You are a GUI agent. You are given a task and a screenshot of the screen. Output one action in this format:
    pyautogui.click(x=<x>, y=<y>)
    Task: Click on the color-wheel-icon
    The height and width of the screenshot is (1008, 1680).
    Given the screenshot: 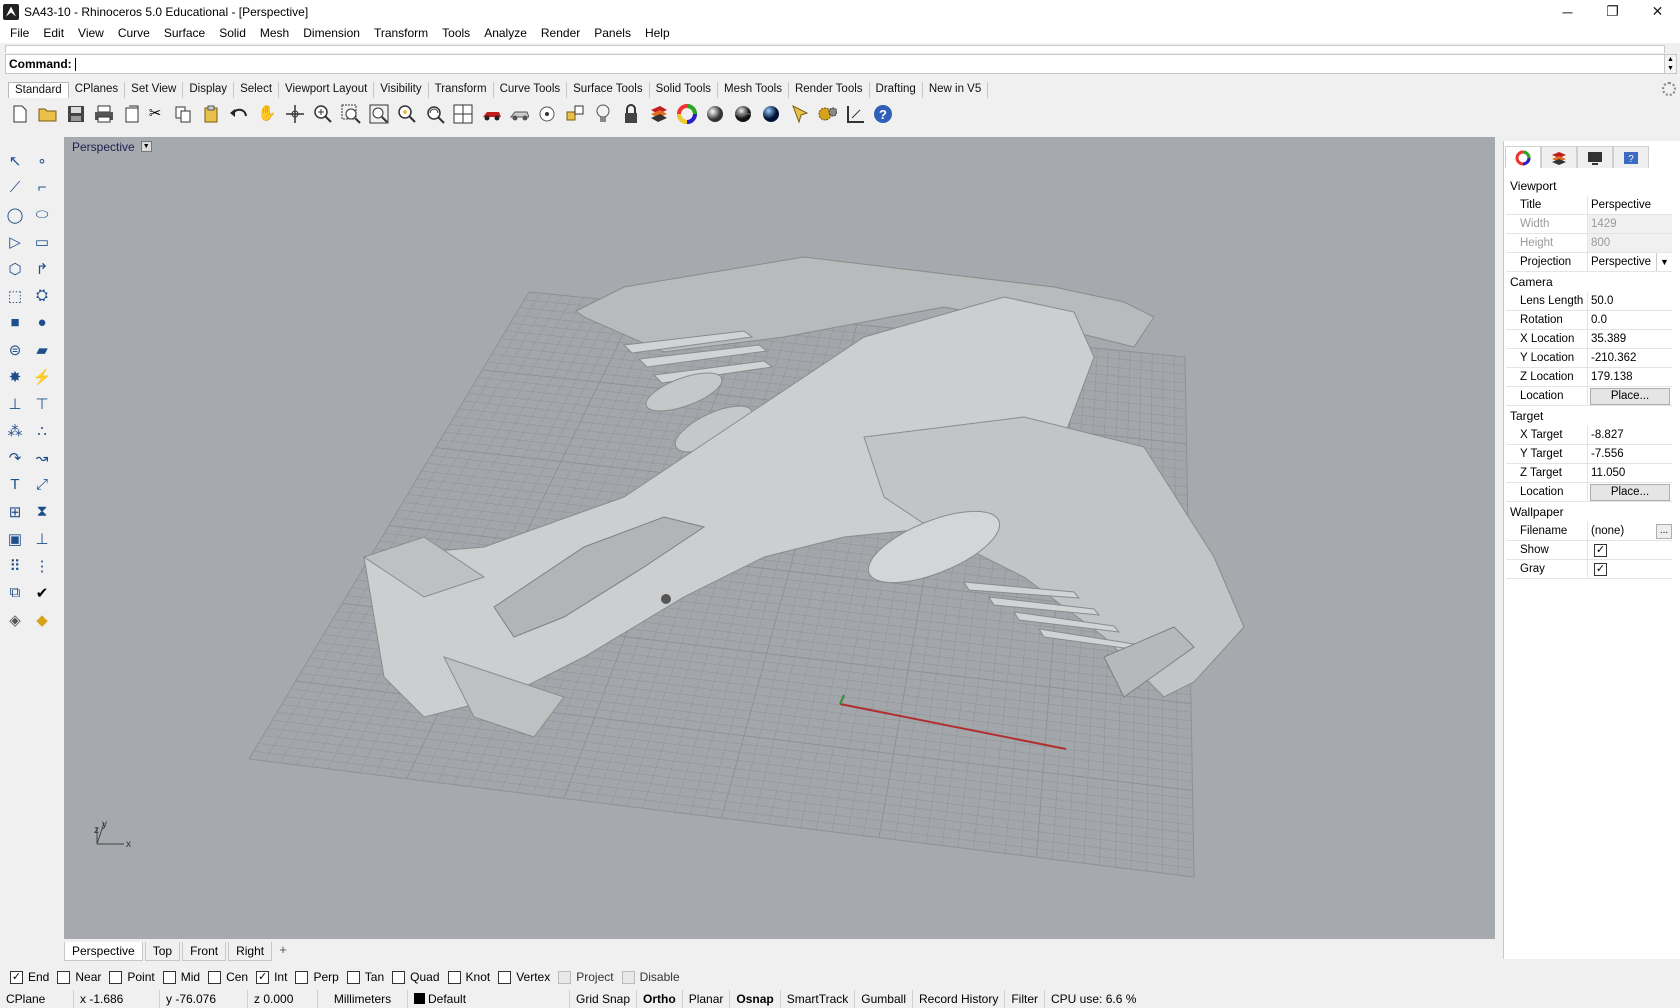 What is the action you would take?
    pyautogui.click(x=687, y=114)
    